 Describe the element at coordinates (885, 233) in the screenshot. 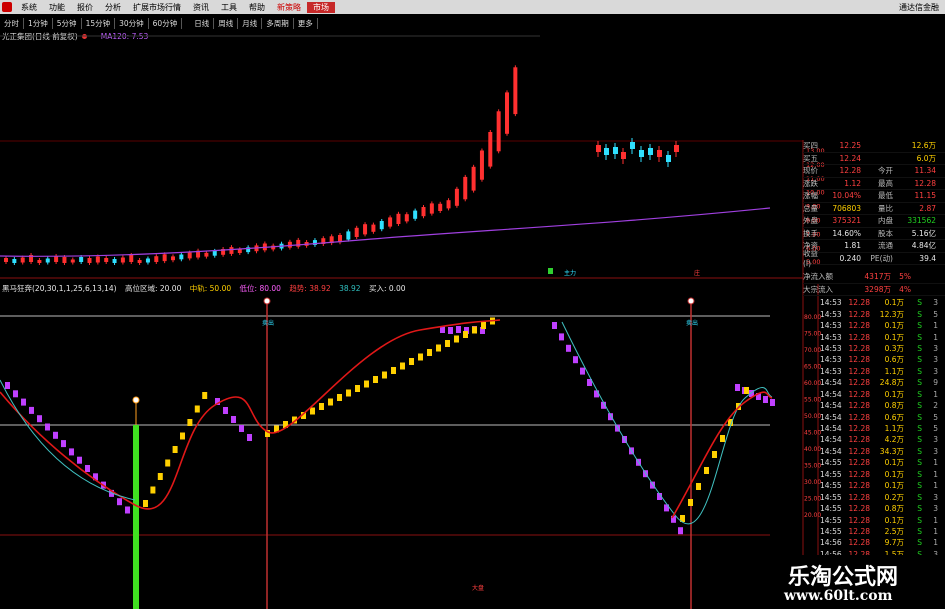

I see `quote-label-2: 股本` at that location.